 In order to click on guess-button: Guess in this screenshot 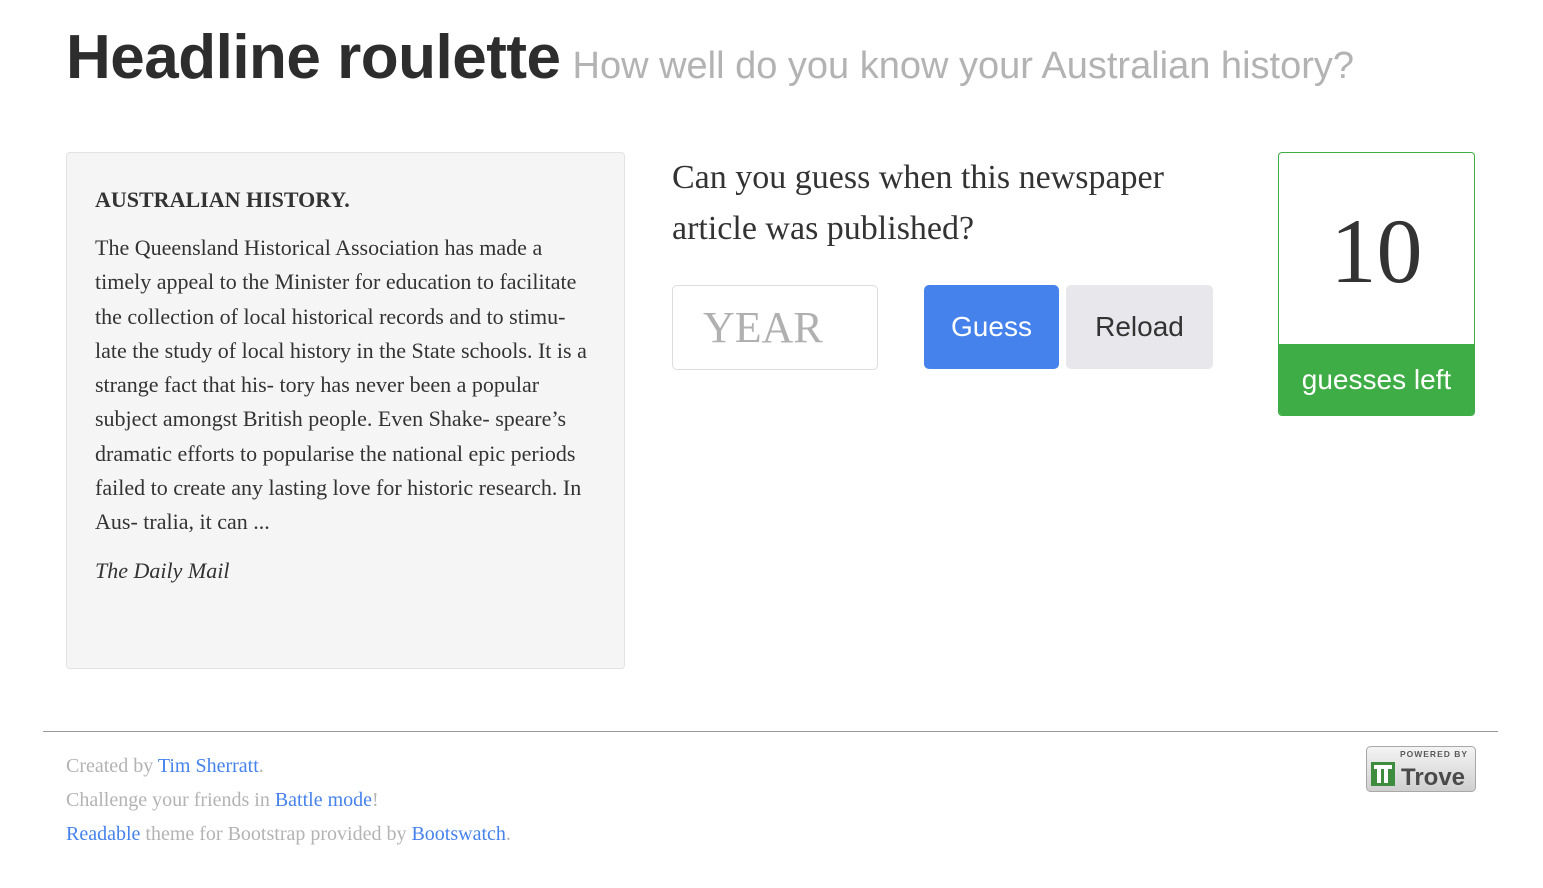, I will do `click(991, 327)`.